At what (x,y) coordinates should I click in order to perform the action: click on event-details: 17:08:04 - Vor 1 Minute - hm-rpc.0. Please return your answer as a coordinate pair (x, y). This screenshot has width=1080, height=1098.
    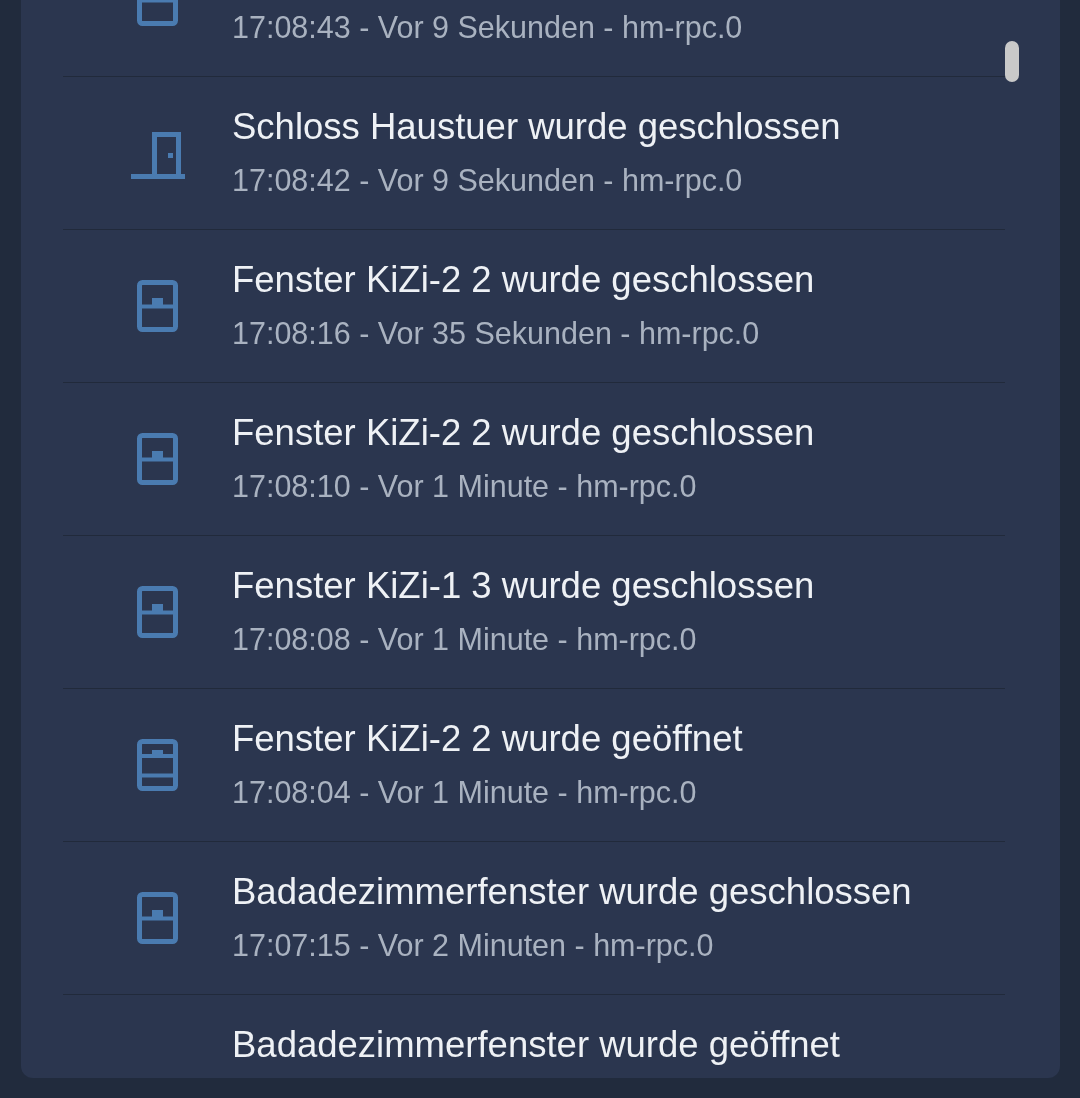
    Looking at the image, I should click on (464, 793).